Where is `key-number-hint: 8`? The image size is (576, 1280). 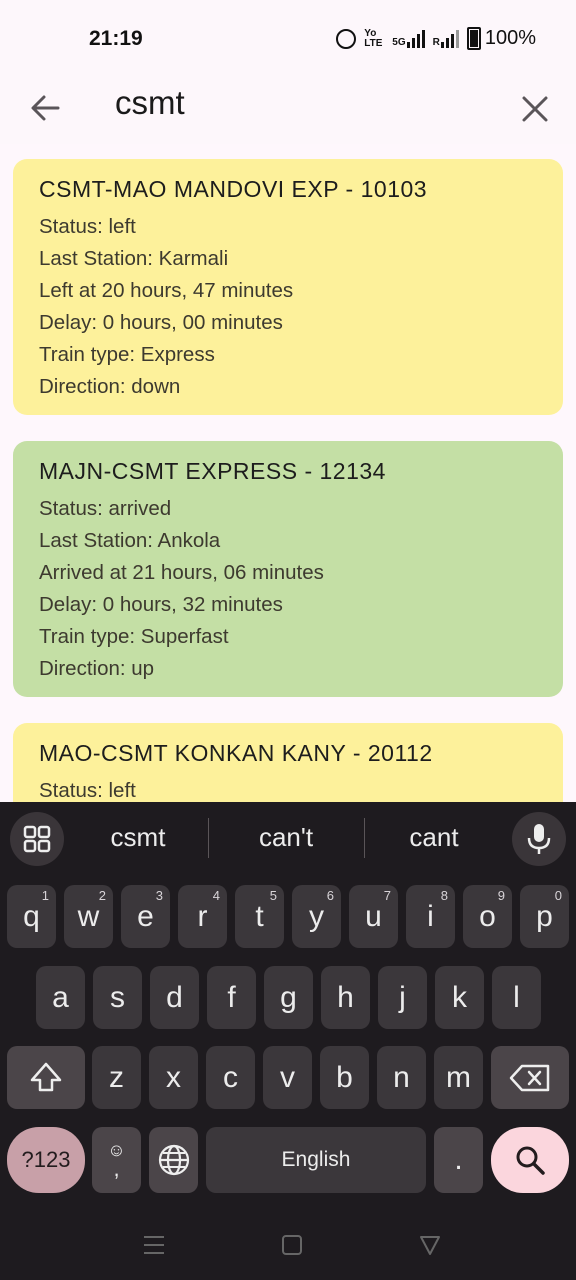
key-number-hint: 8 is located at coordinates (444, 895).